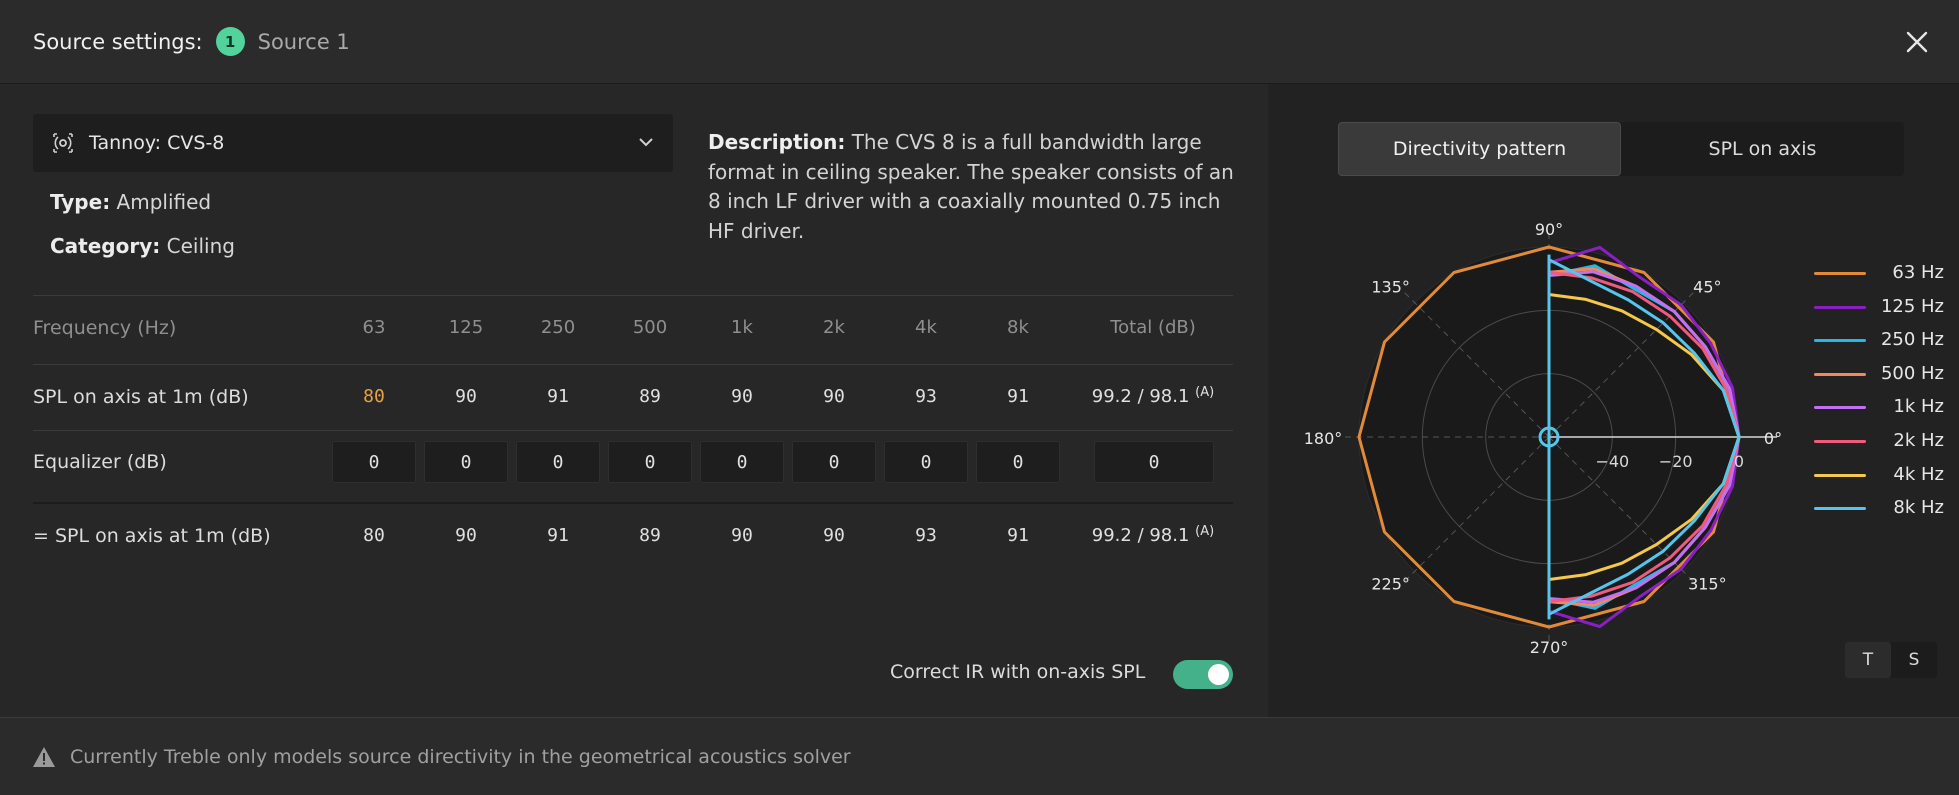 The height and width of the screenshot is (795, 1959). I want to click on close-icon, so click(1917, 42).